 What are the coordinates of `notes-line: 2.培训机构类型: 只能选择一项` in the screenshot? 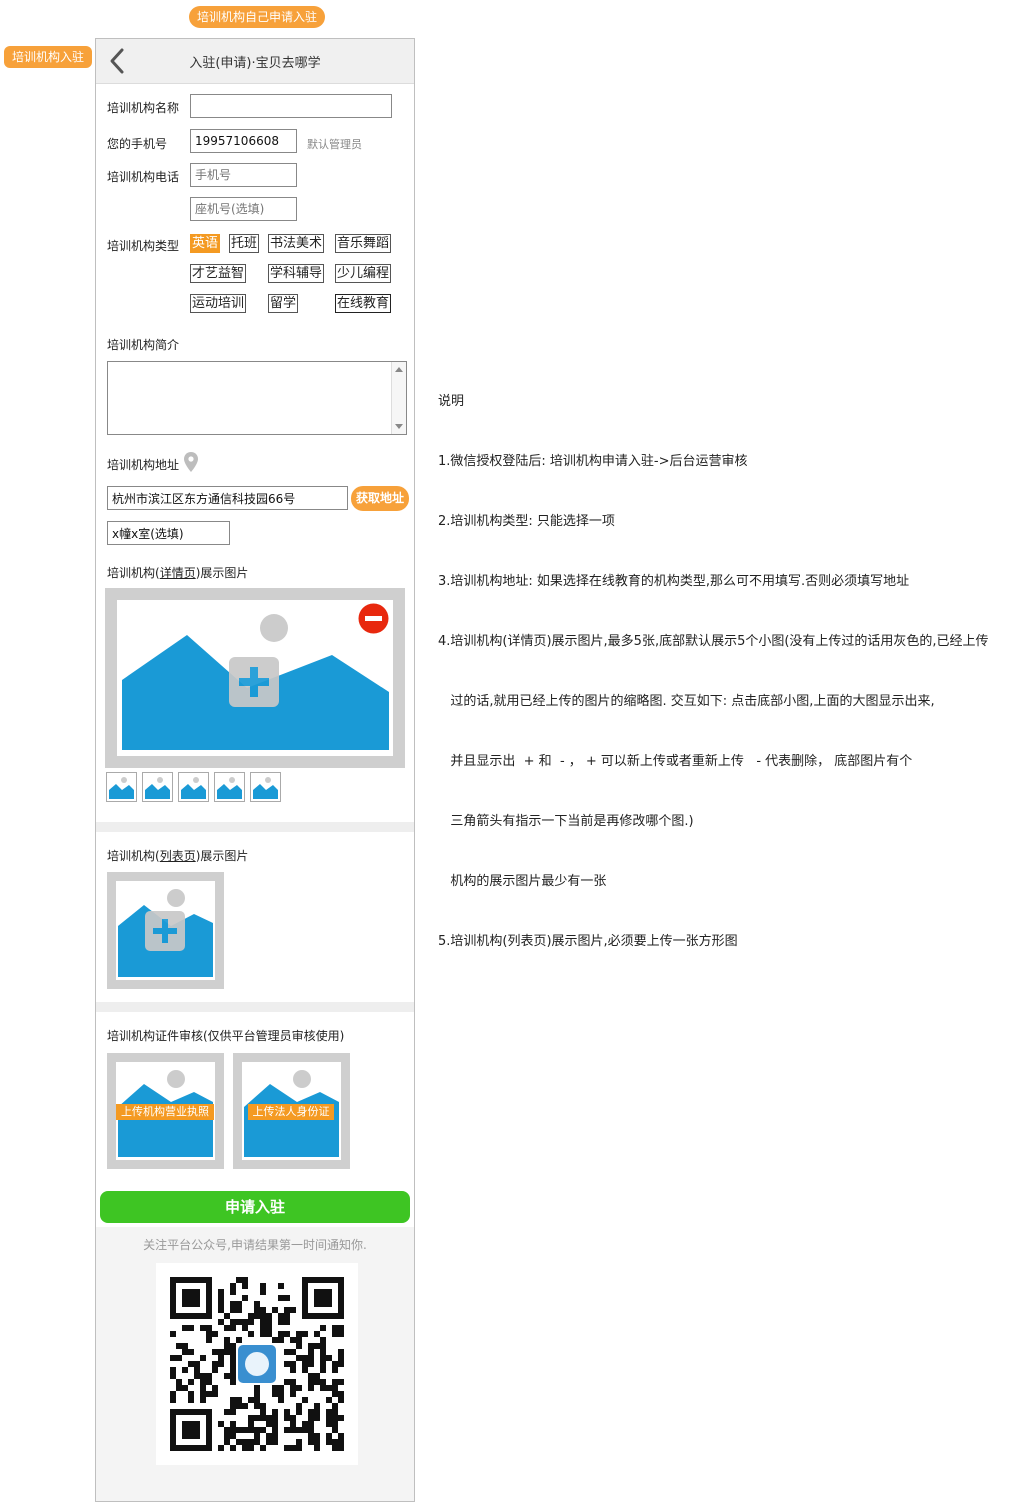 It's located at (526, 521).